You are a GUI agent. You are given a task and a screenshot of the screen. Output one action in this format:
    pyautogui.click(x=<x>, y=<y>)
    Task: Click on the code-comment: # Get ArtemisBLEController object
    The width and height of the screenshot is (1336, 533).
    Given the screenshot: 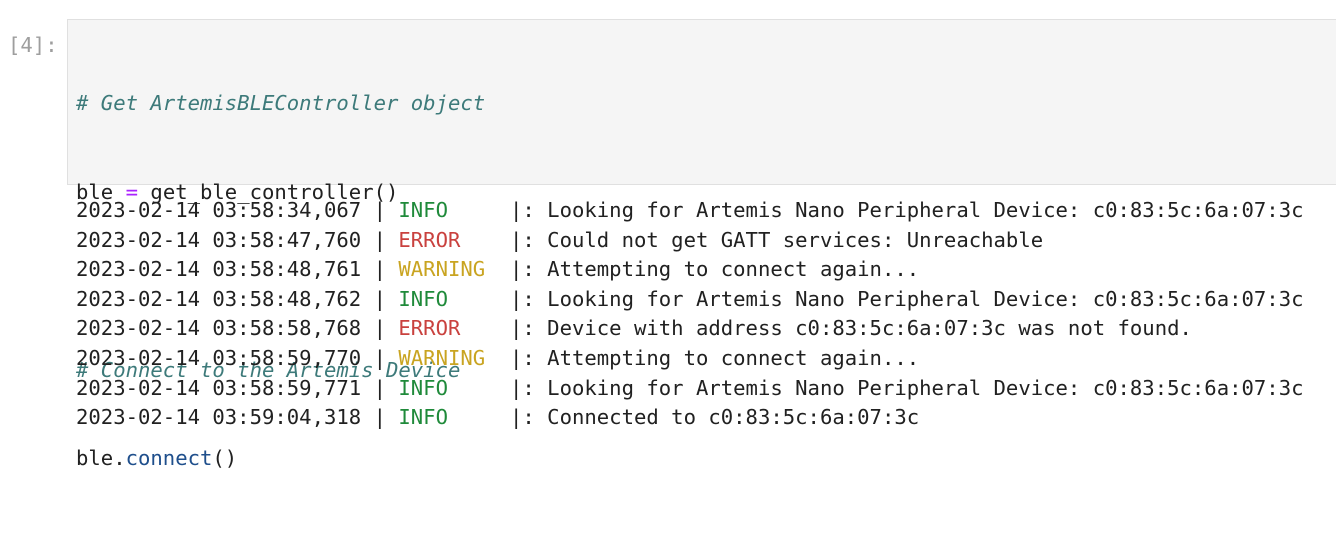 What is the action you would take?
    pyautogui.click(x=281, y=103)
    